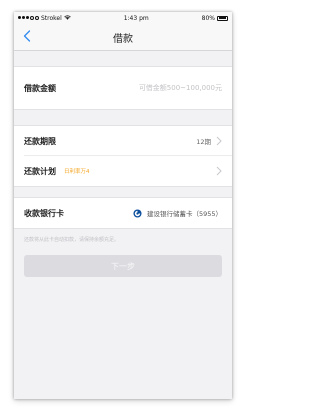  I want to click on amount-section: 借款金额, so click(123, 88).